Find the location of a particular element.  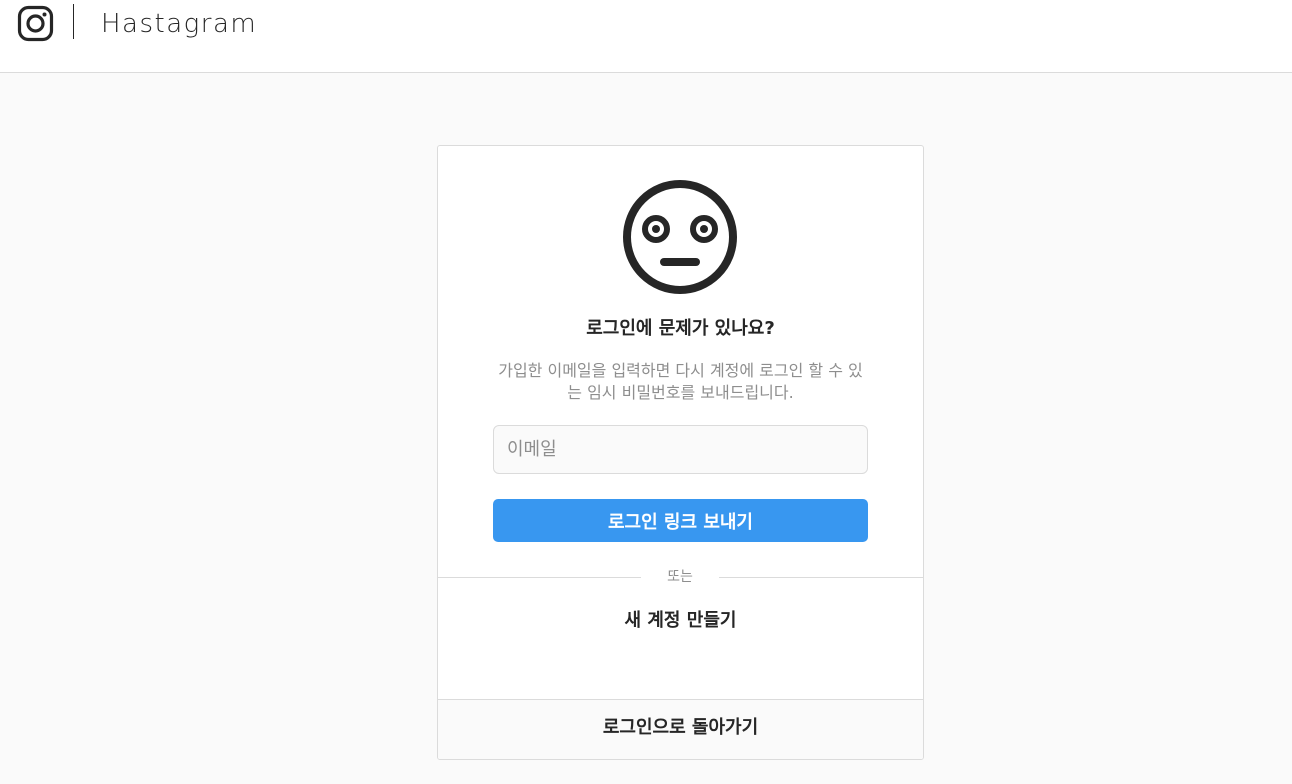

page-title: 로그인에 문제가 있나요? is located at coordinates (680, 328).